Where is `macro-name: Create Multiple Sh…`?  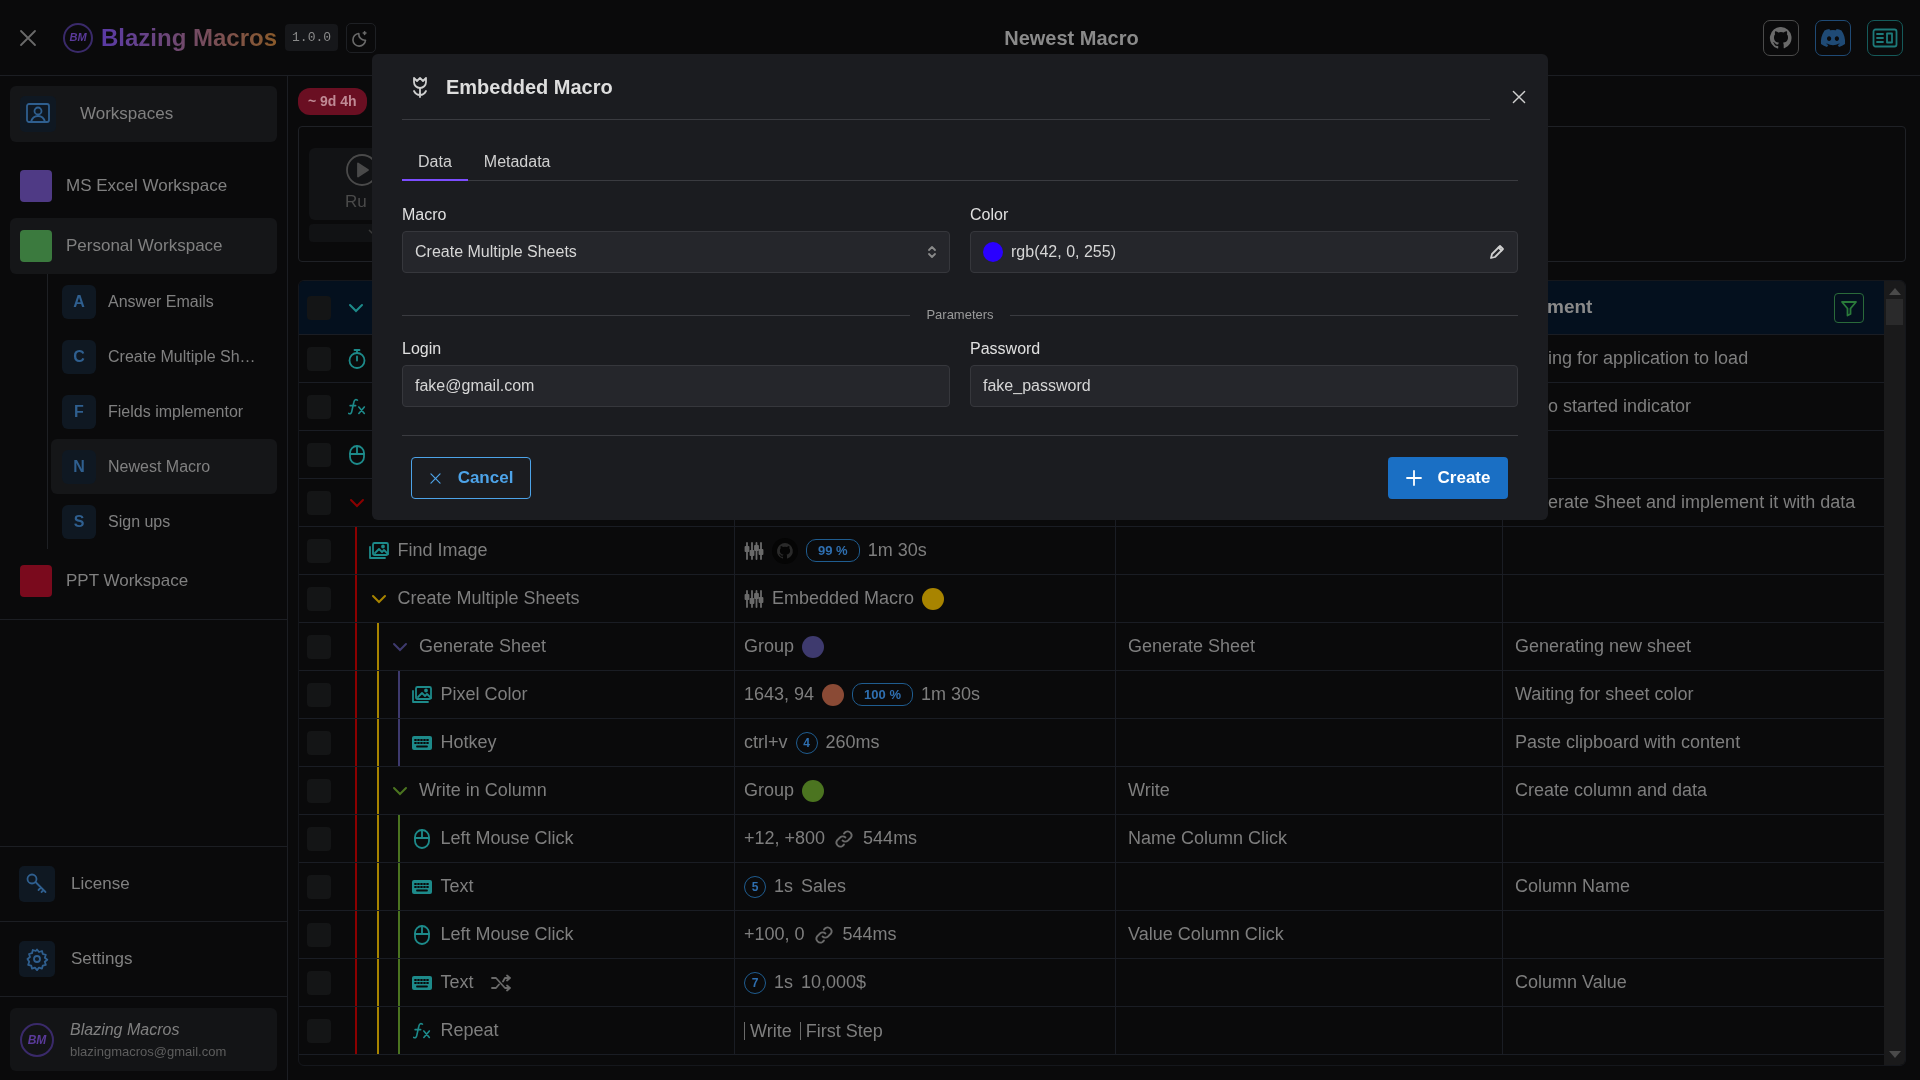
macro-name: Create Multiple Sh… is located at coordinates (182, 356).